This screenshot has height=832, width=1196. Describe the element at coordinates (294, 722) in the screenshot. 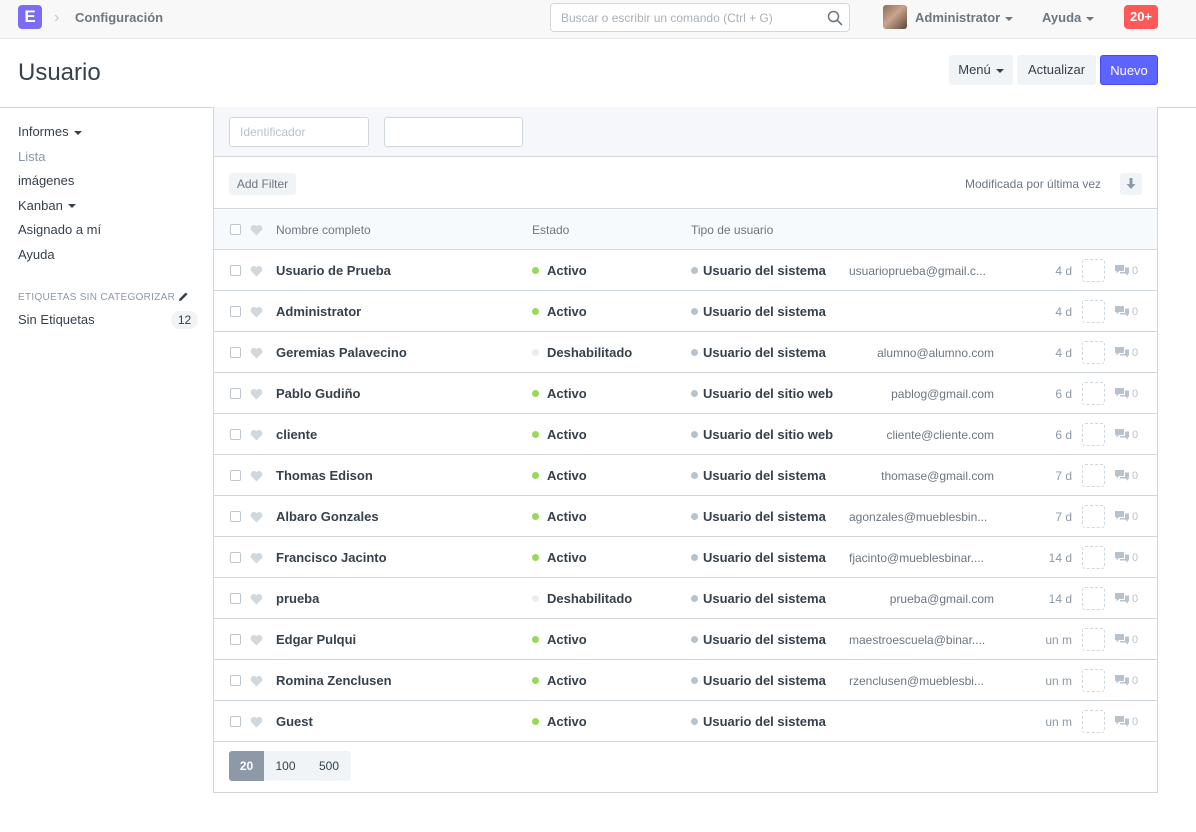

I see `user-full-name: Guest` at that location.